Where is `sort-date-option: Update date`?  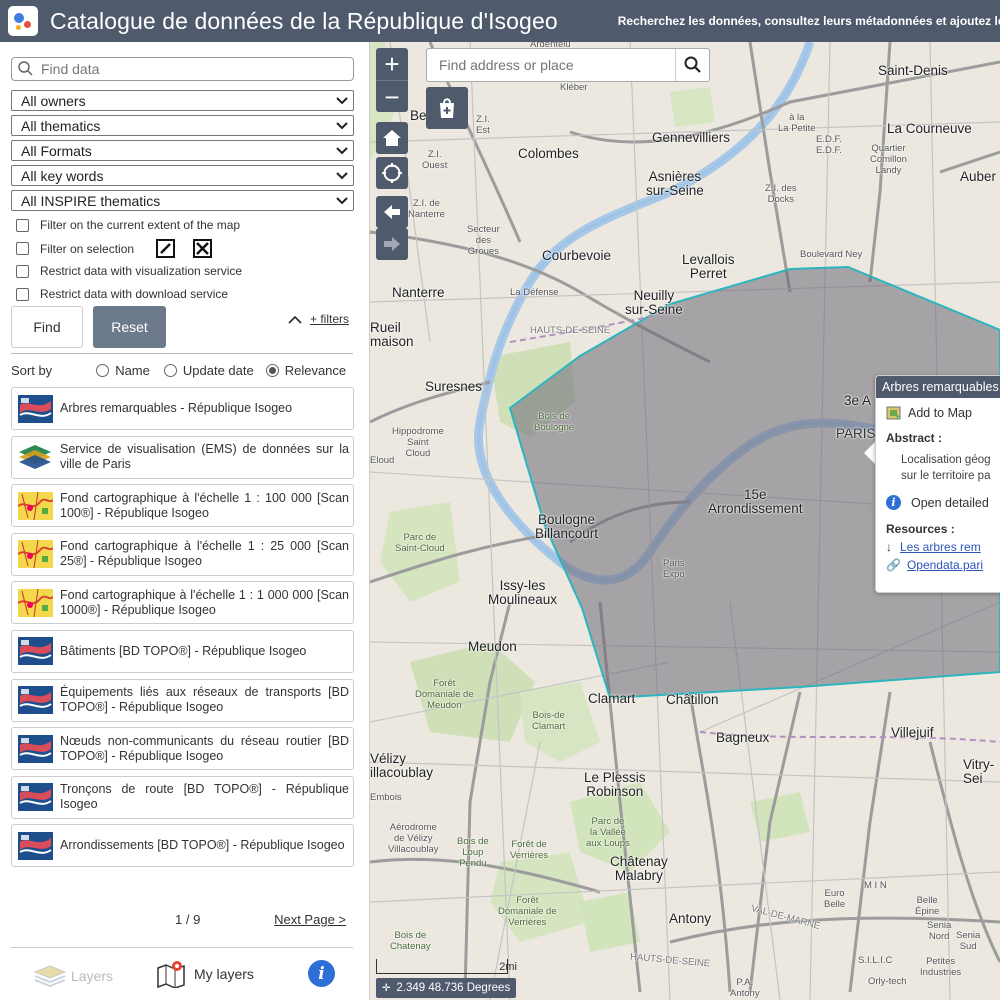
sort-date-option: Update date is located at coordinates (208, 370).